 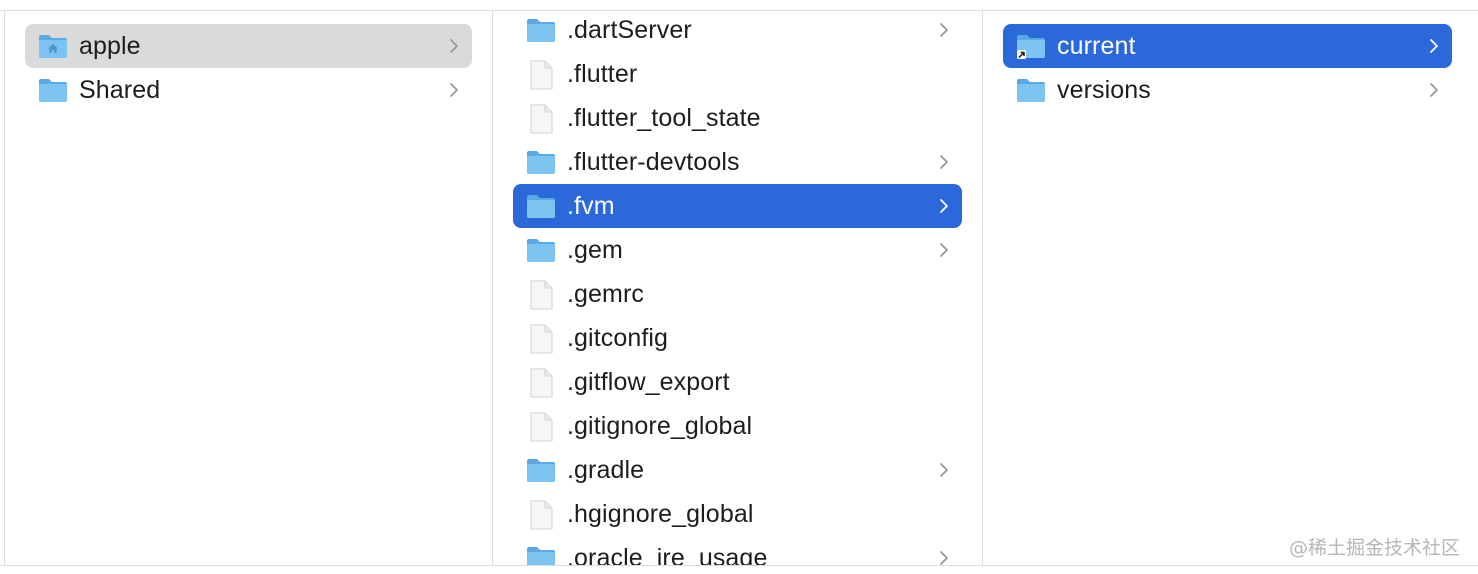 I want to click on item-label: .dartServer, so click(x=629, y=29).